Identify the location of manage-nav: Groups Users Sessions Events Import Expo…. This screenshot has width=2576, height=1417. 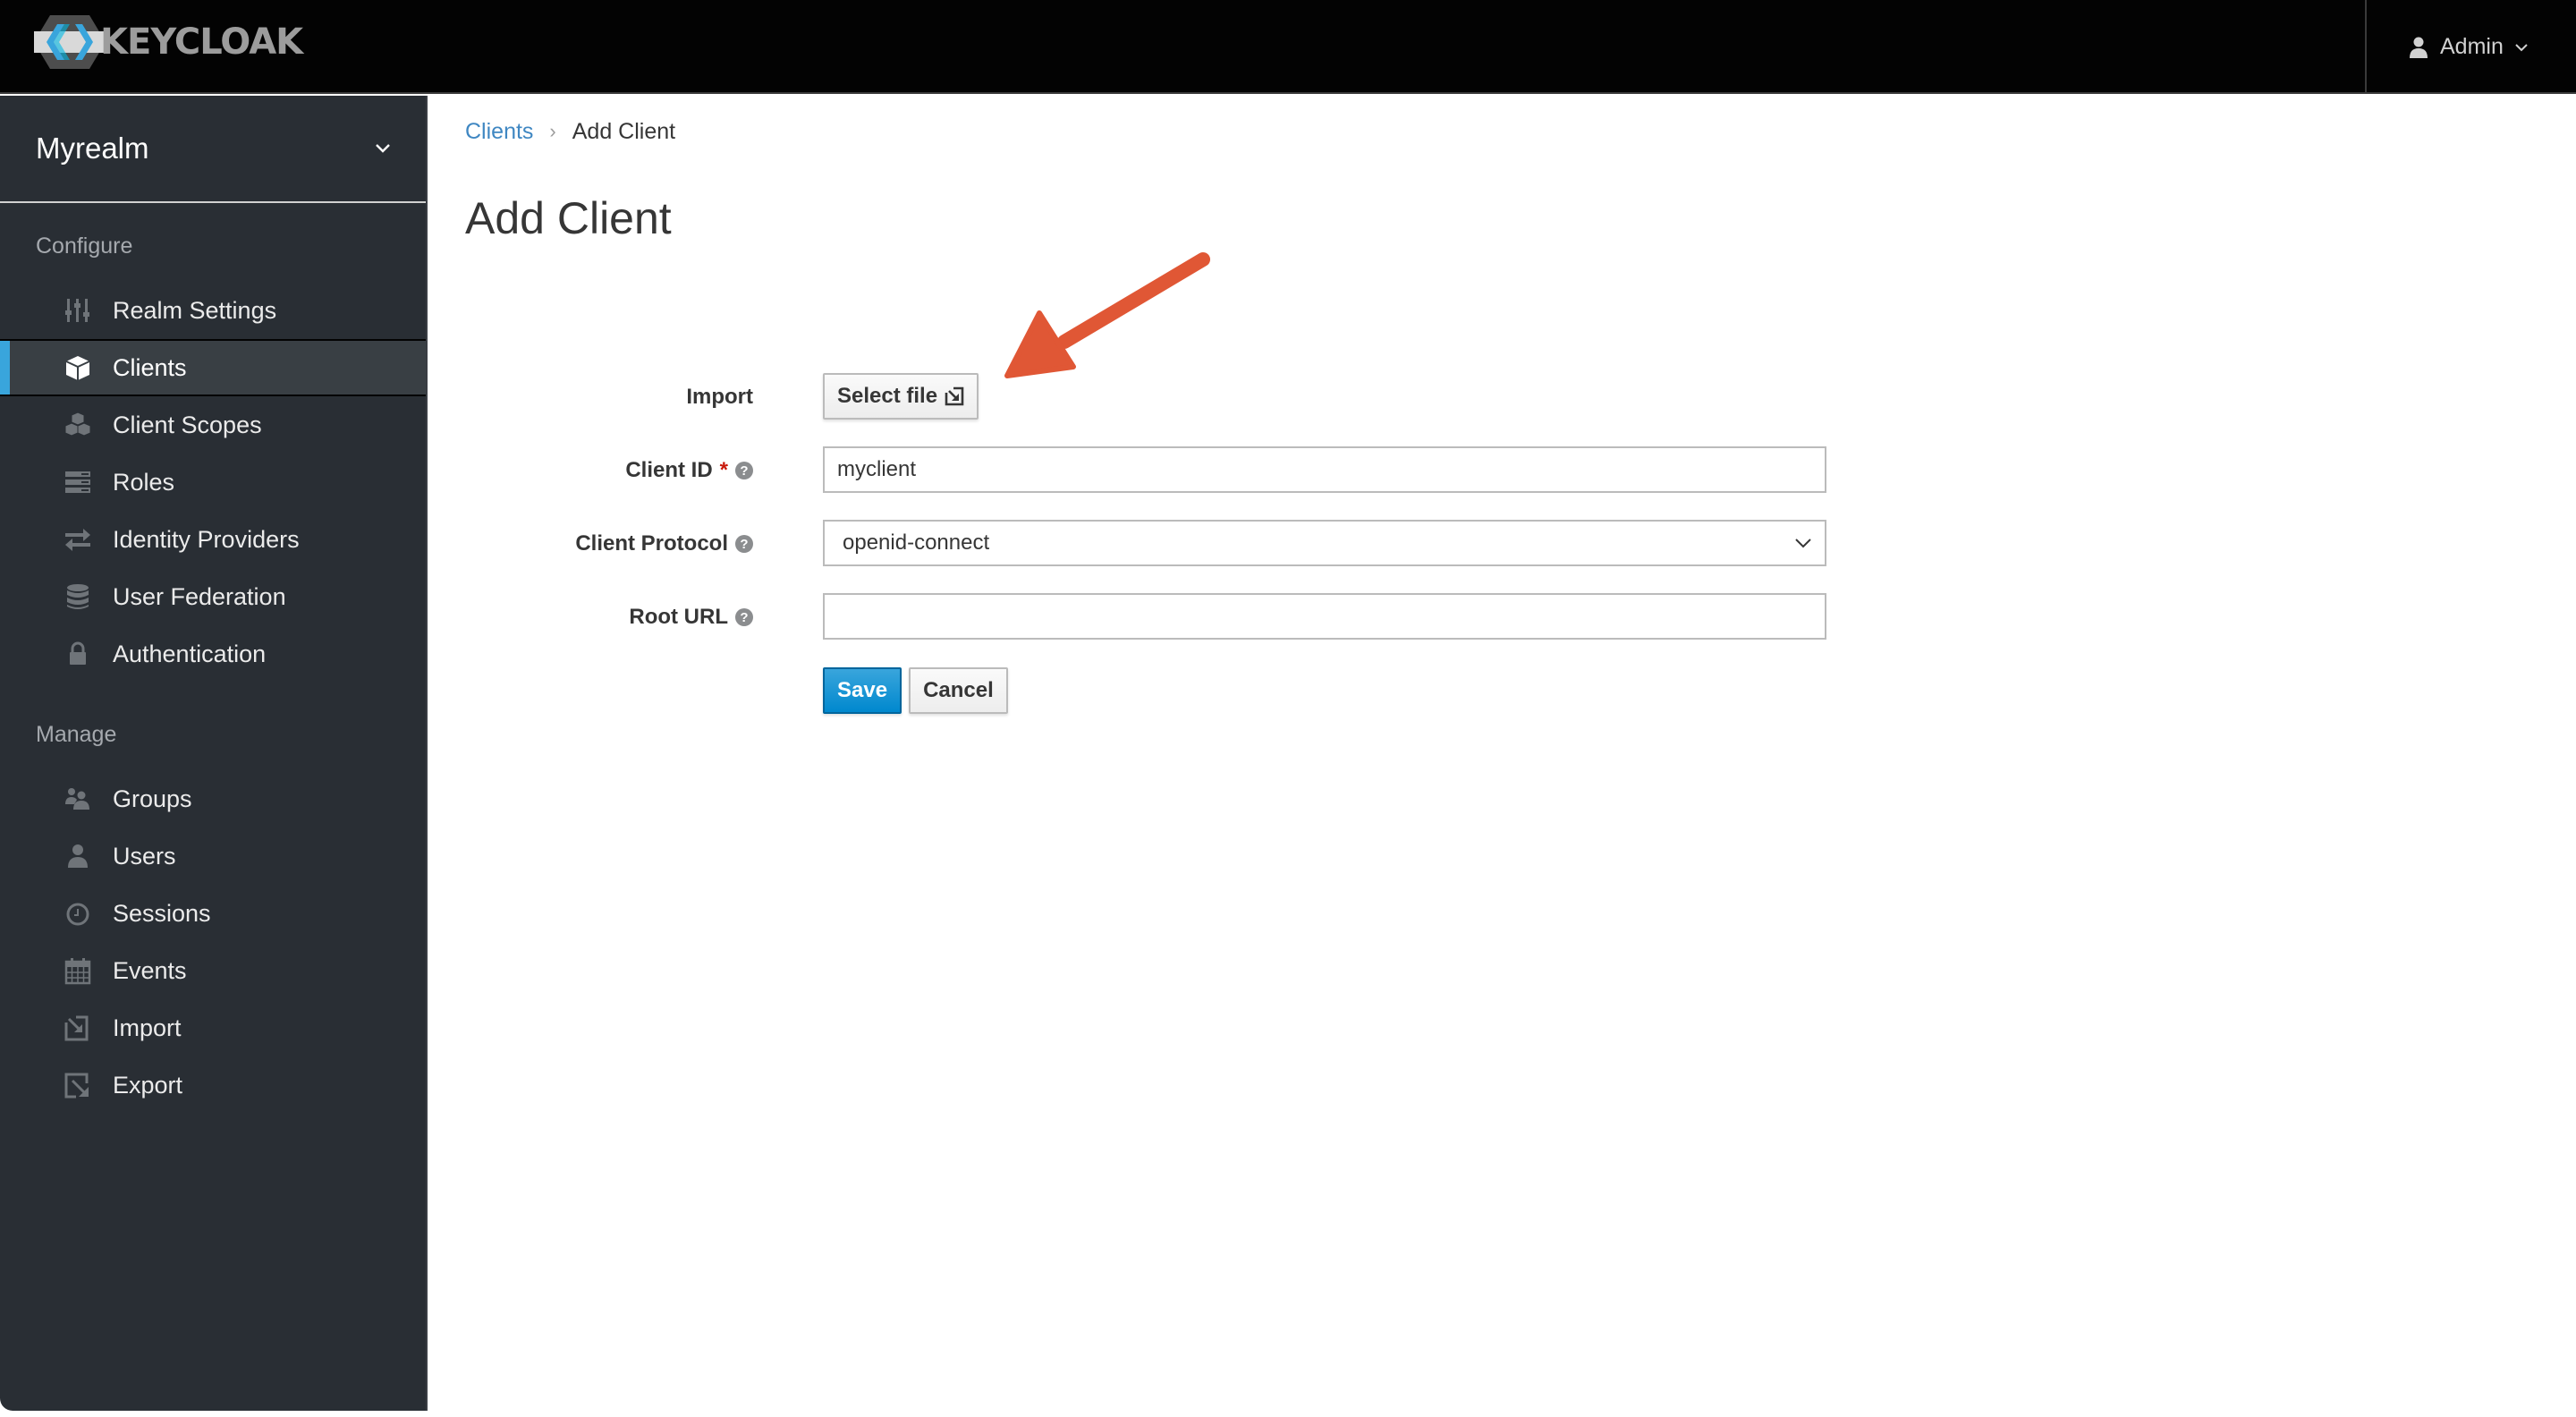
(213, 942).